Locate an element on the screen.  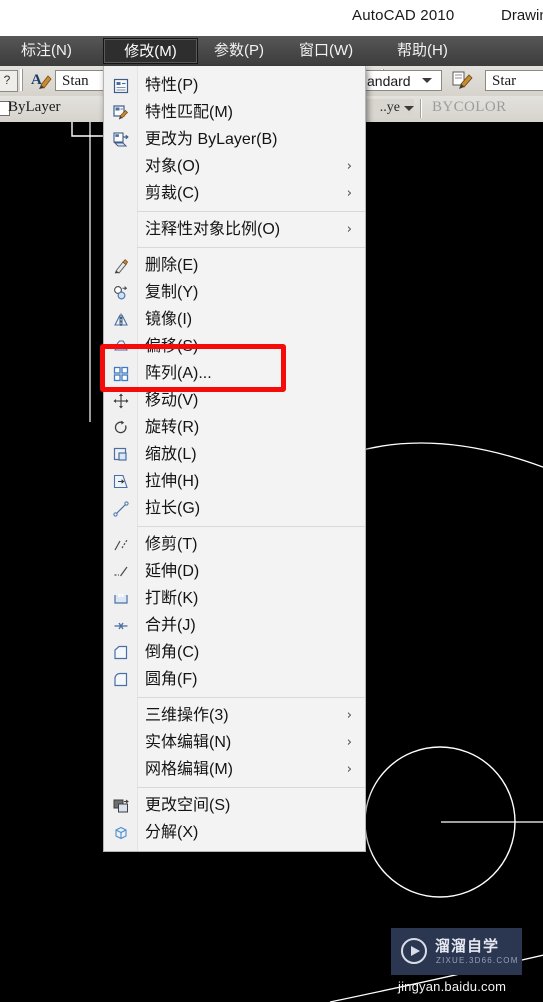
menu-item-label: 网格编辑(M) is located at coordinates (189, 769).